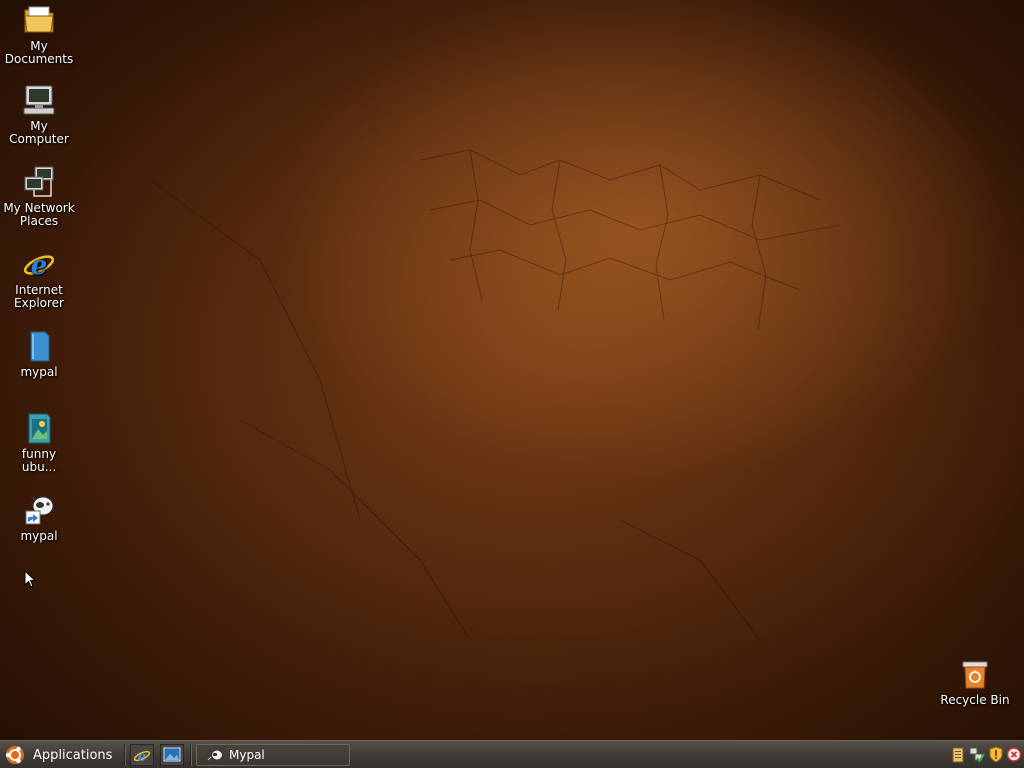  I want to click on mypal-shortcut-icon, so click(39, 510).